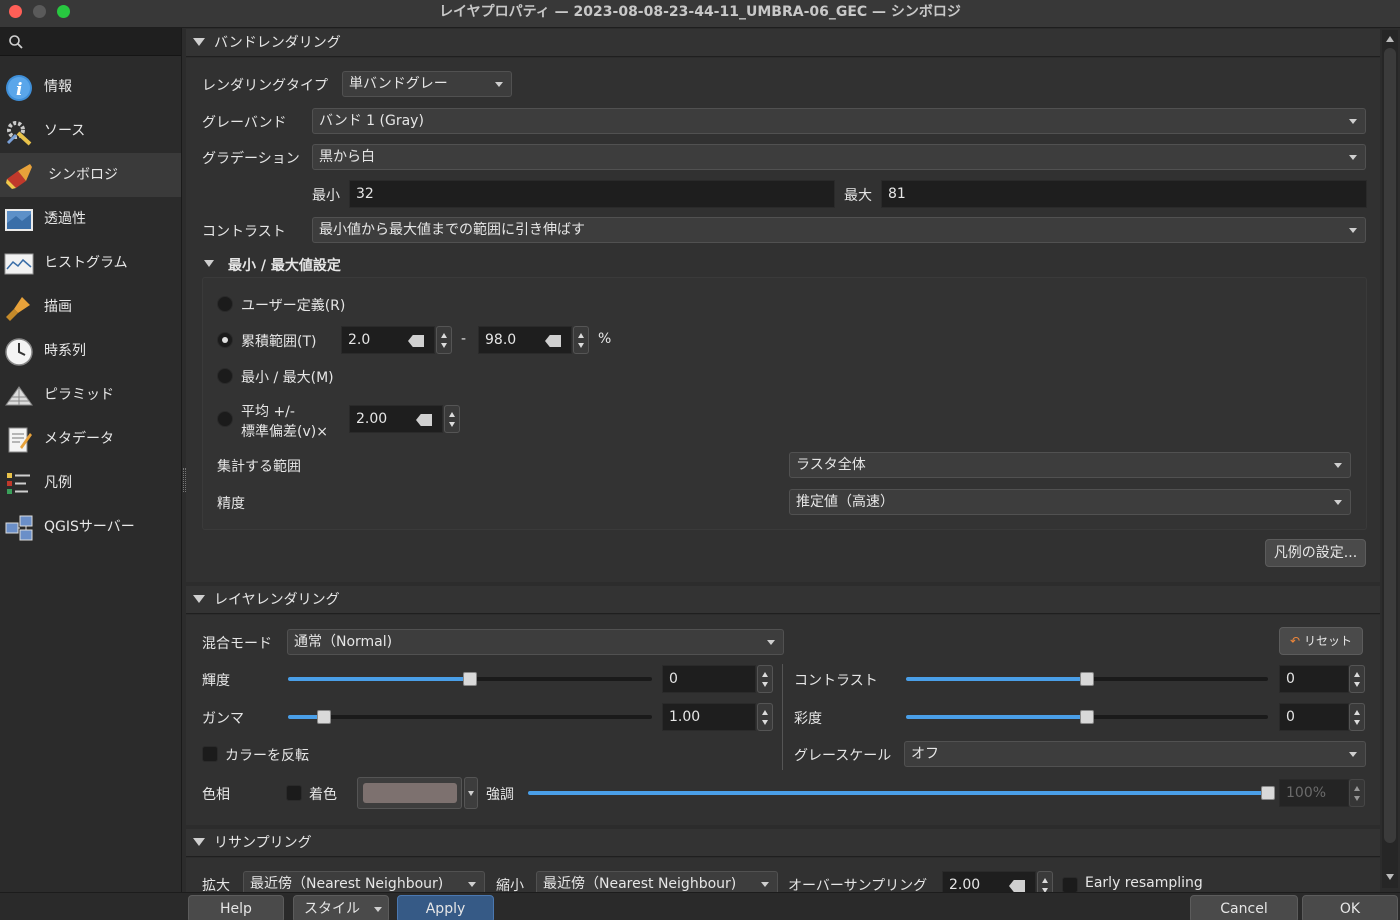 This screenshot has height=920, width=1400. I want to click on cancel-button: Cancel, so click(1244, 907).